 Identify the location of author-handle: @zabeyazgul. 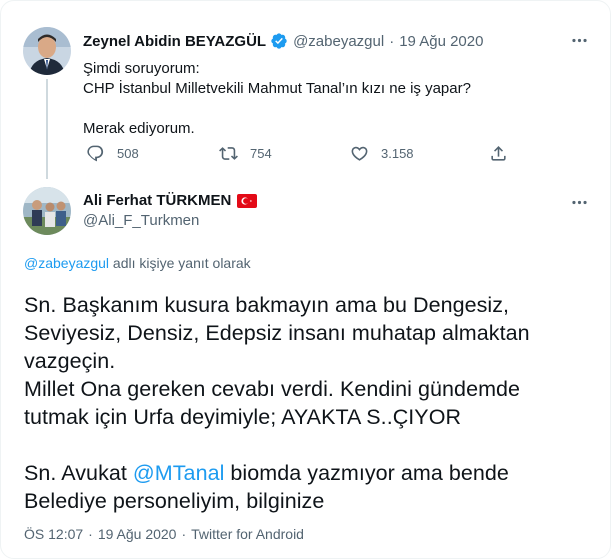
(338, 41).